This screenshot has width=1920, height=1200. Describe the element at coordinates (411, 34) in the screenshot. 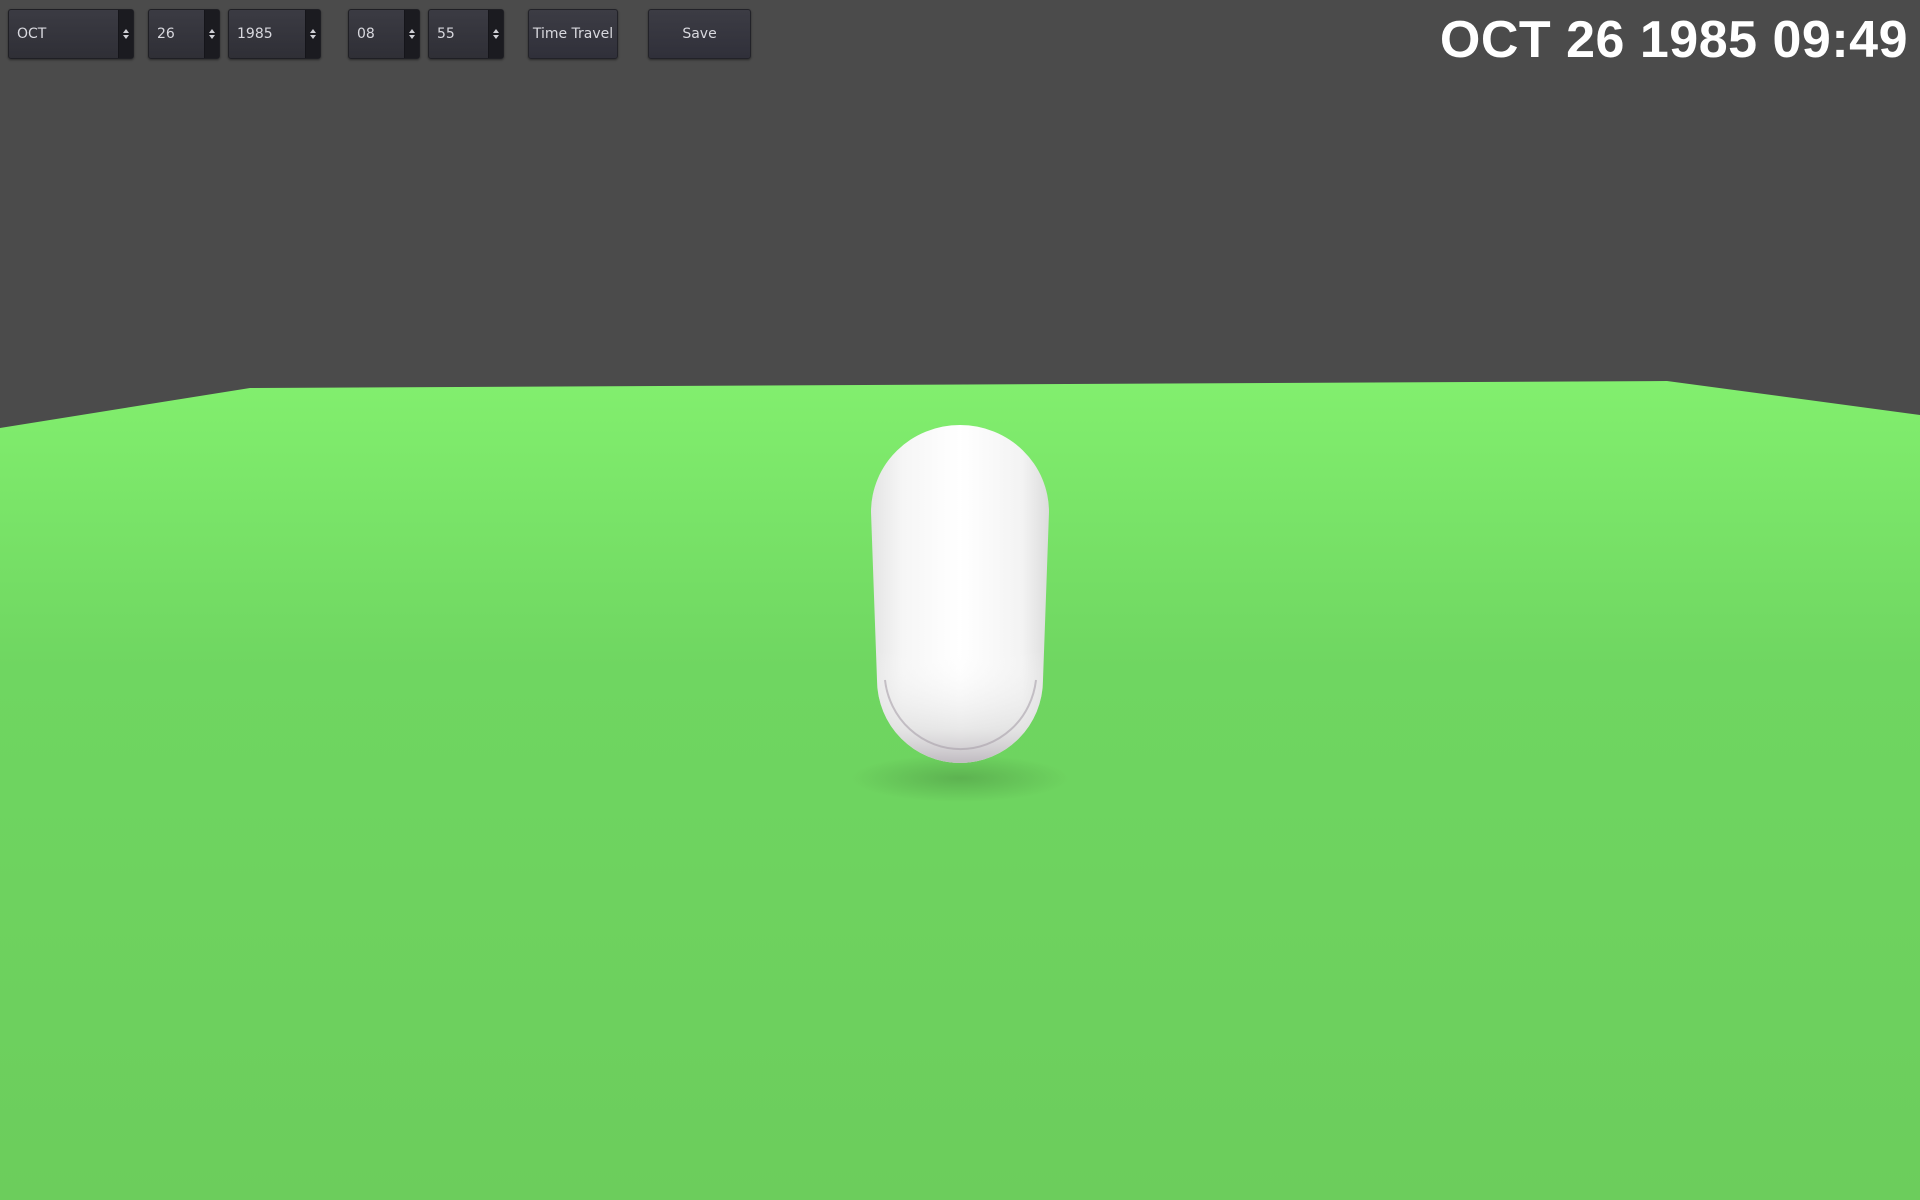

I see `hour-spin-arrows-icon` at that location.